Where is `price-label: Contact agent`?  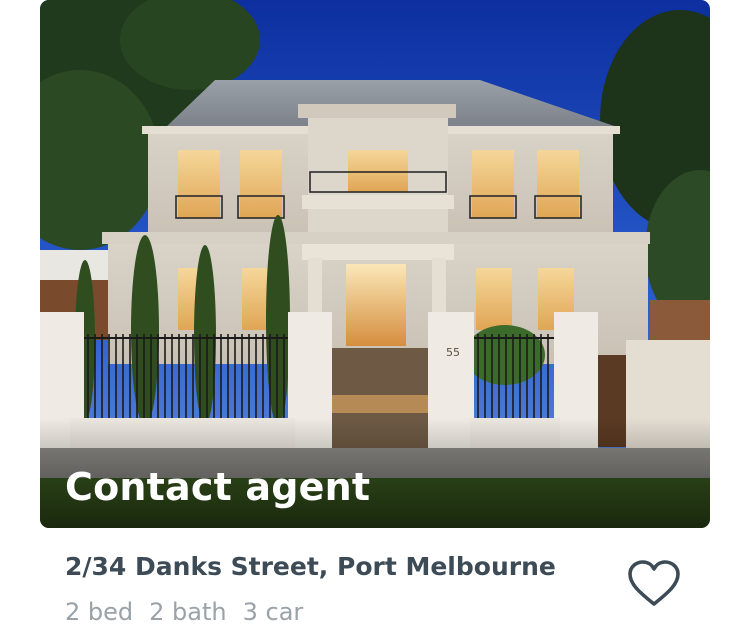
price-label: Contact agent is located at coordinates (218, 487).